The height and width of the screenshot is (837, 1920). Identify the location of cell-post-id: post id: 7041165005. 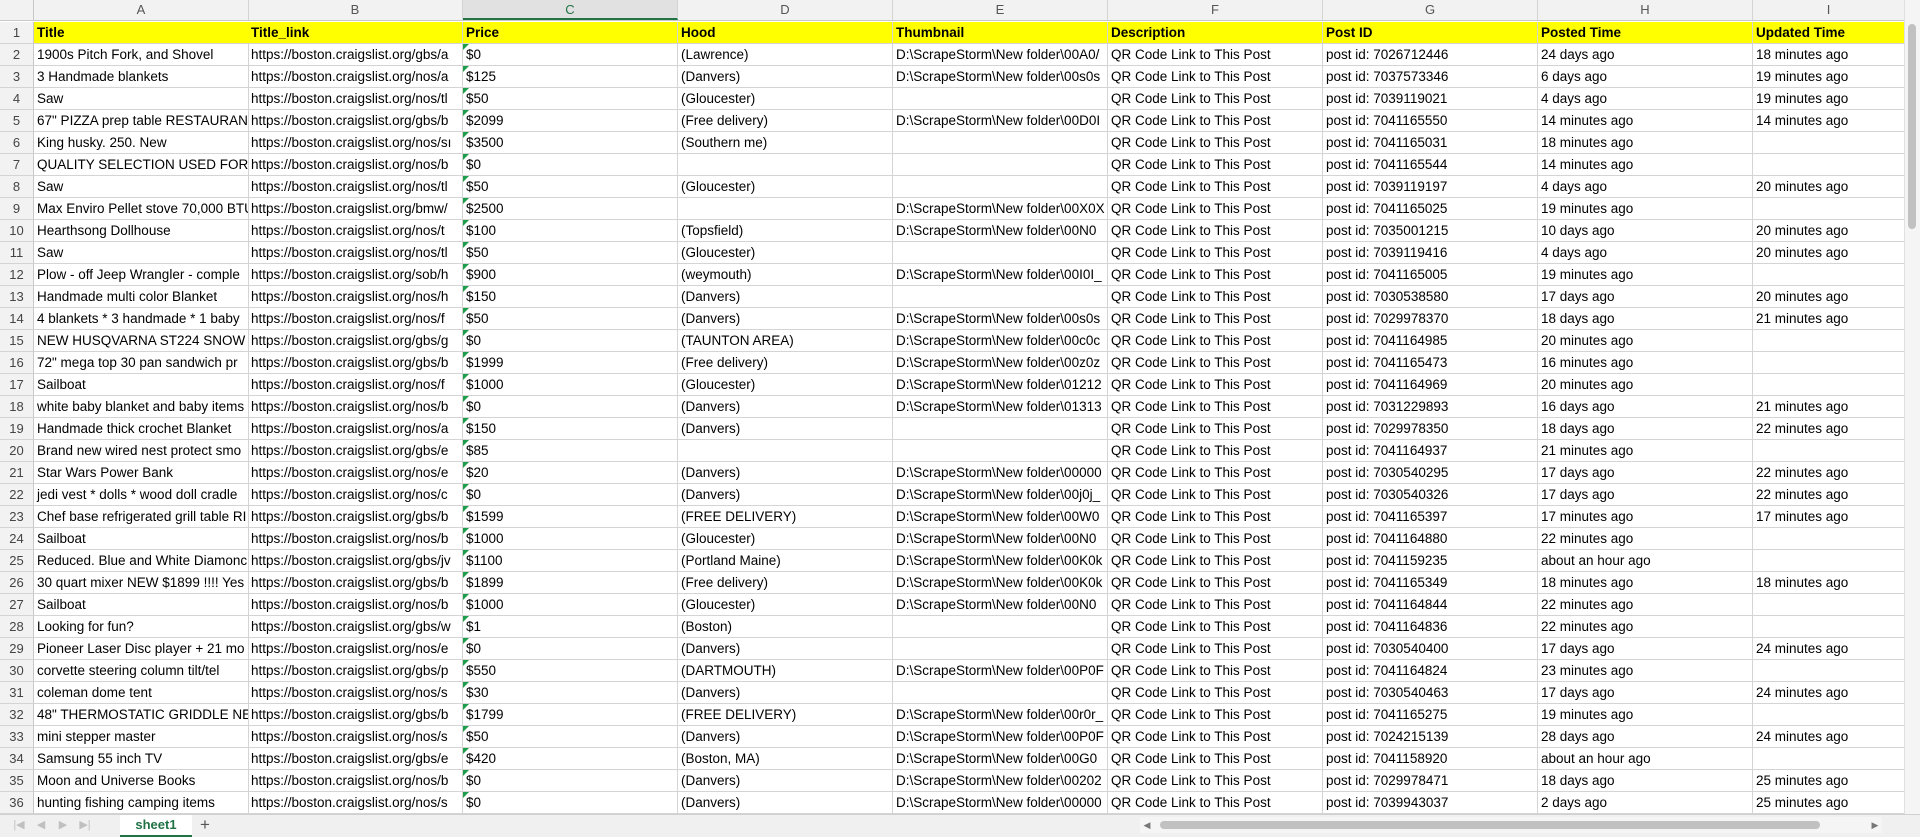
(1430, 275).